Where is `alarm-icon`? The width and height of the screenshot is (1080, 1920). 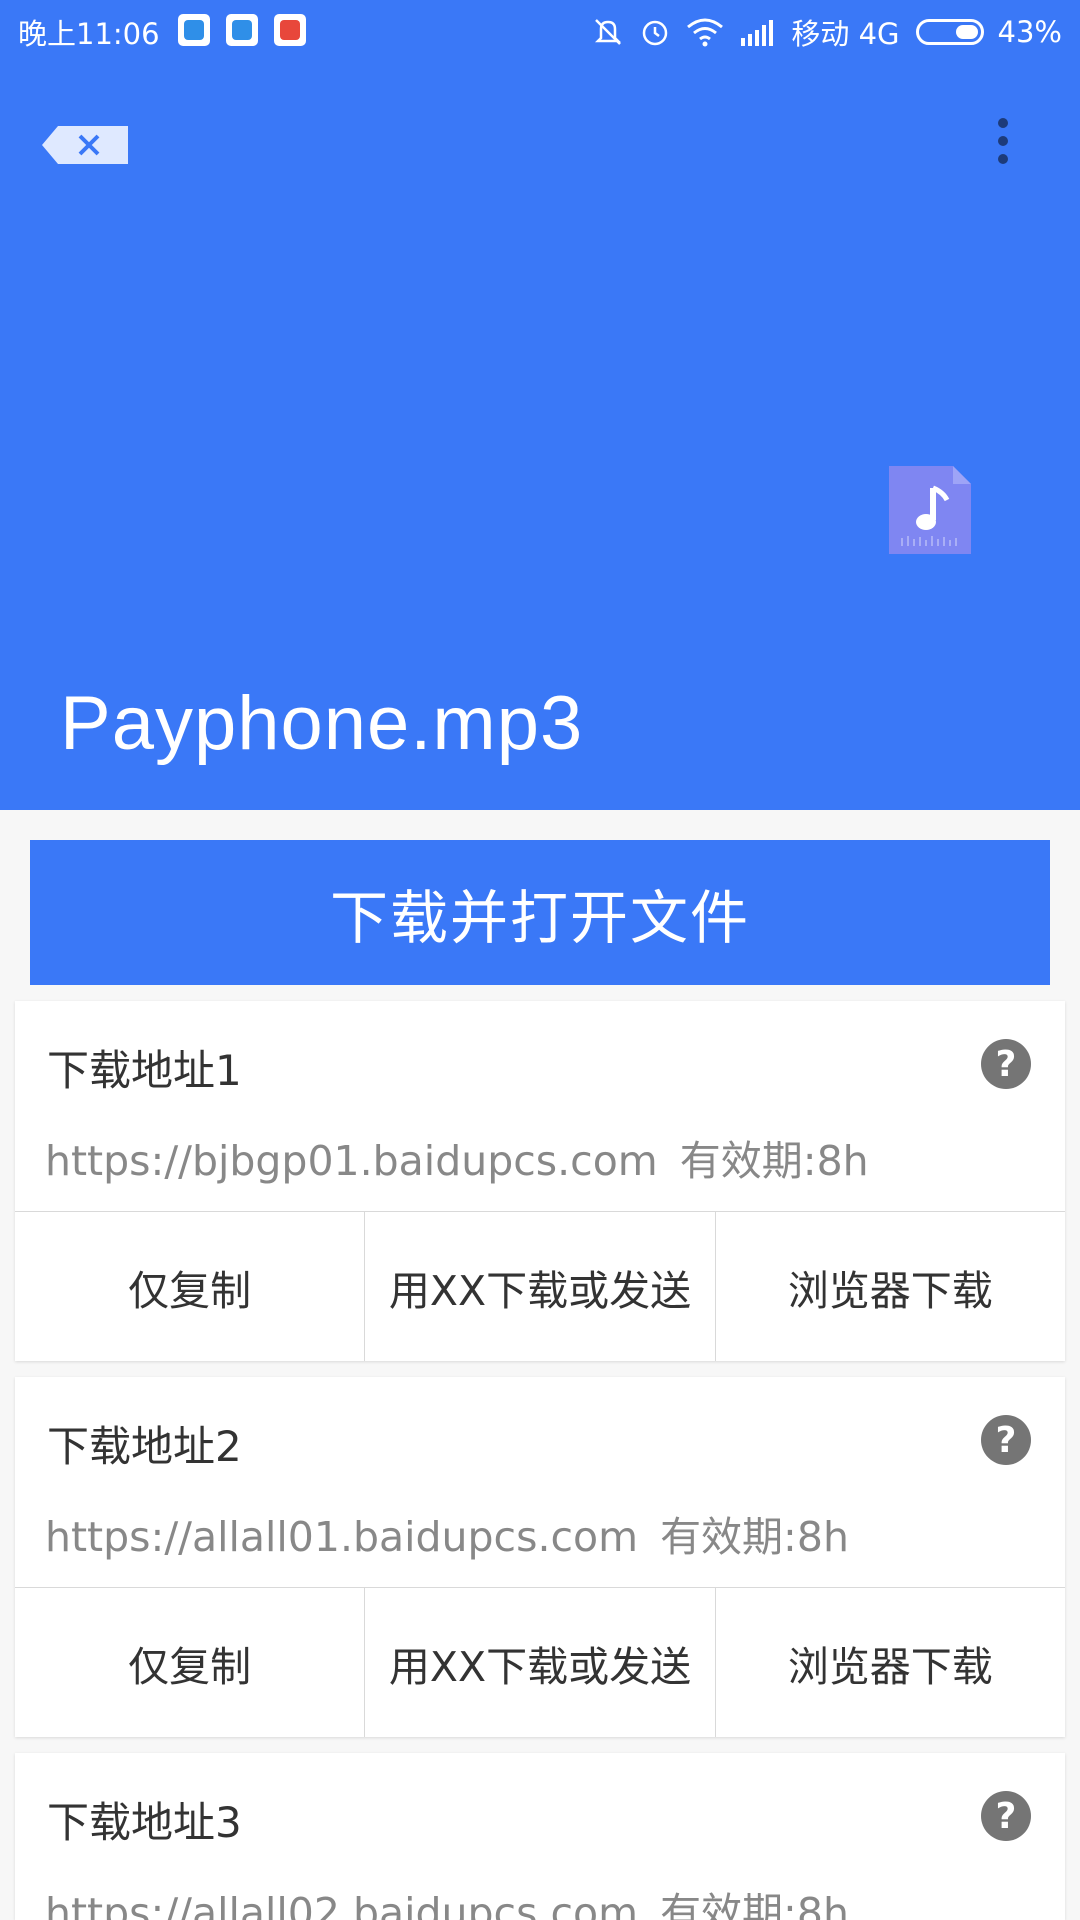
alarm-icon is located at coordinates (655, 32).